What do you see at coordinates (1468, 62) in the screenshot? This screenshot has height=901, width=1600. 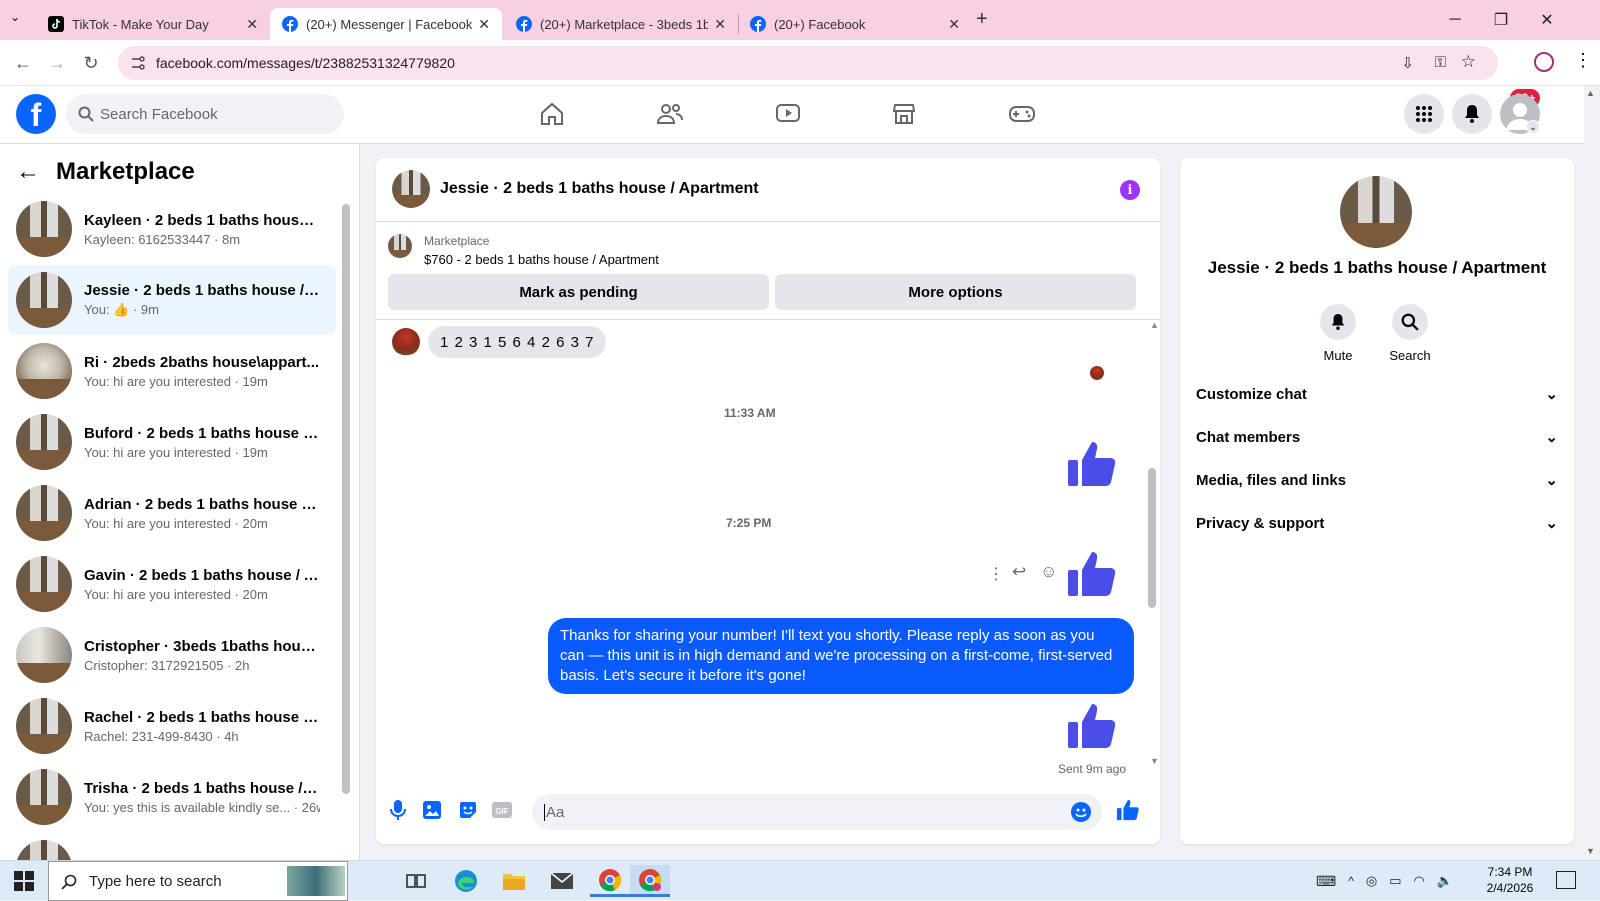 I see `bookmark-star-icon: ☆` at bounding box center [1468, 62].